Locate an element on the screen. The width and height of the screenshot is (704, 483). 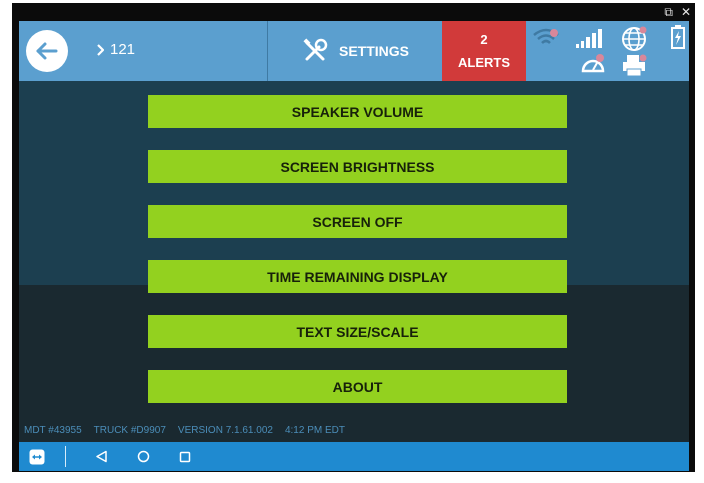
clock-time: 4:12 PM EDT is located at coordinates (314, 430).